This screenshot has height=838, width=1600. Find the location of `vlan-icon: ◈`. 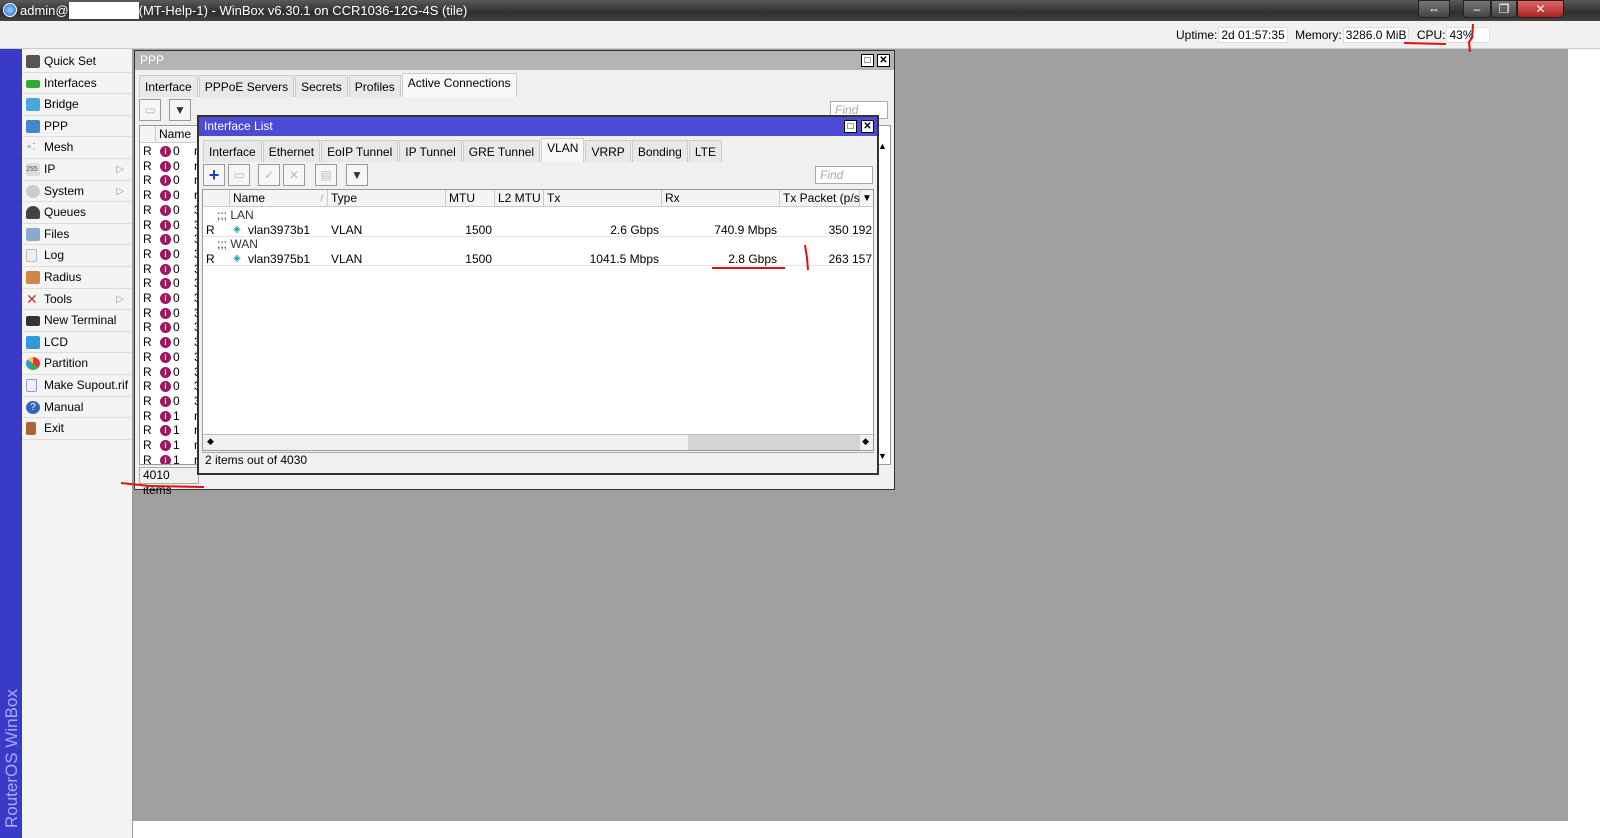

vlan-icon: ◈ is located at coordinates (237, 229).